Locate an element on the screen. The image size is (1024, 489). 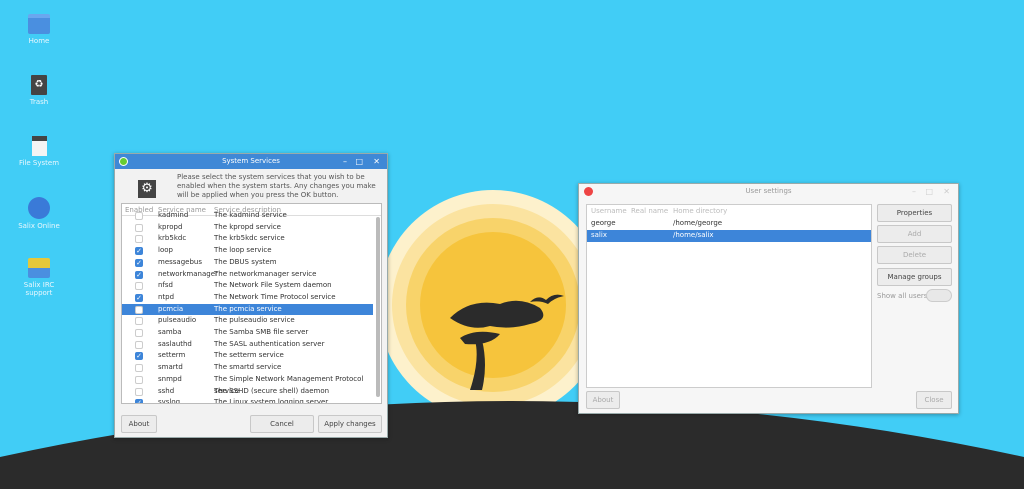
table-row: ✓ ntpd The Network Time Protocol service is located at coordinates (247, 298).